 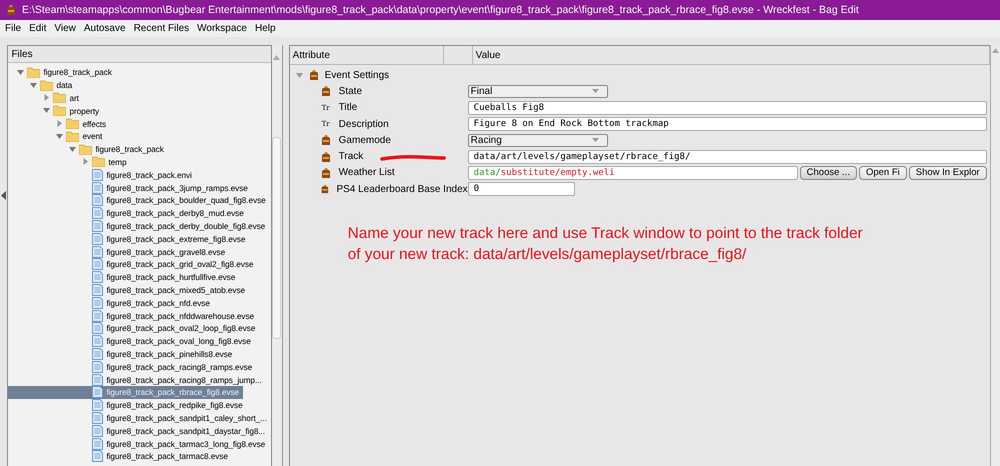 What do you see at coordinates (882, 173) in the screenshot?
I see `file-button: Open Fi` at bounding box center [882, 173].